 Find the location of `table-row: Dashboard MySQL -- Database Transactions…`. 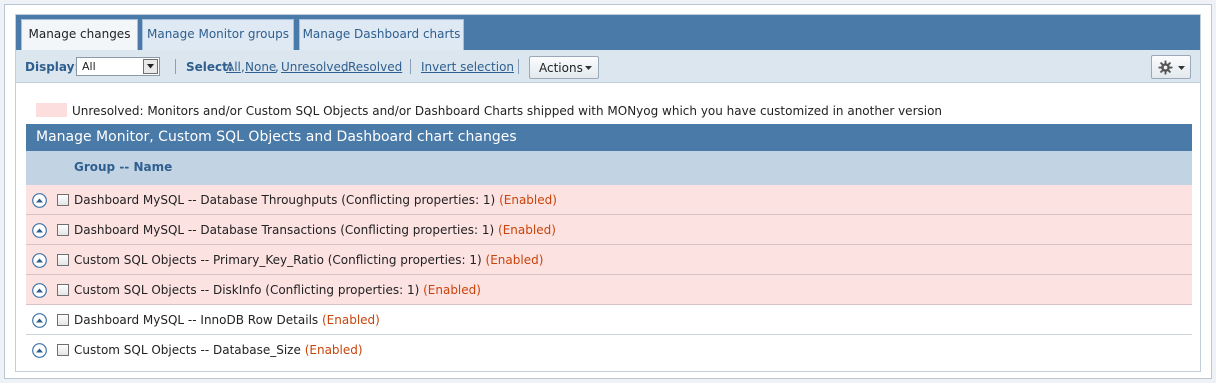

table-row: Dashboard MySQL -- Database Transactions… is located at coordinates (609, 230).